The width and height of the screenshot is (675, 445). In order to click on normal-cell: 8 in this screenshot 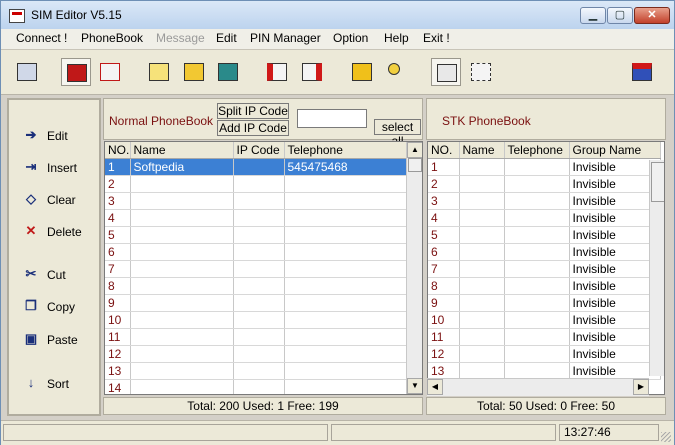, I will do `click(118, 286)`.